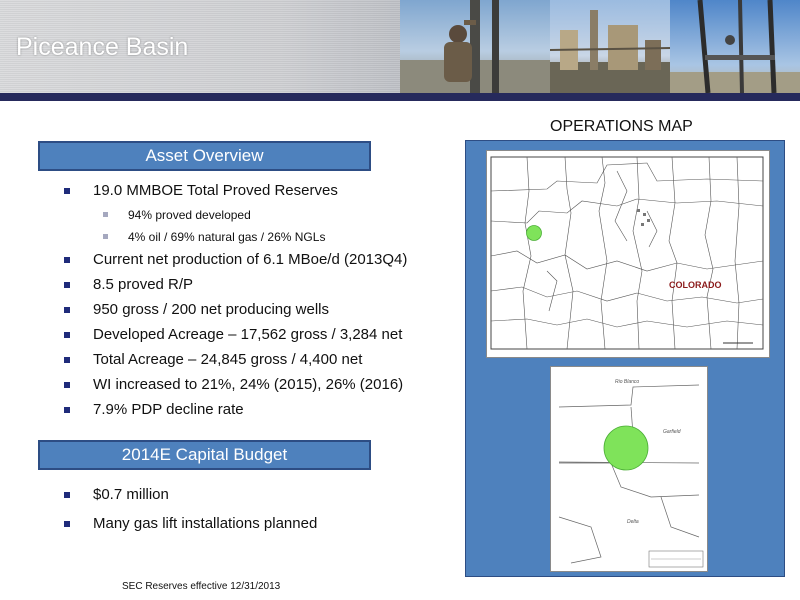 The height and width of the screenshot is (600, 800). I want to click on list-item: 94% proved developed, so click(235, 217).